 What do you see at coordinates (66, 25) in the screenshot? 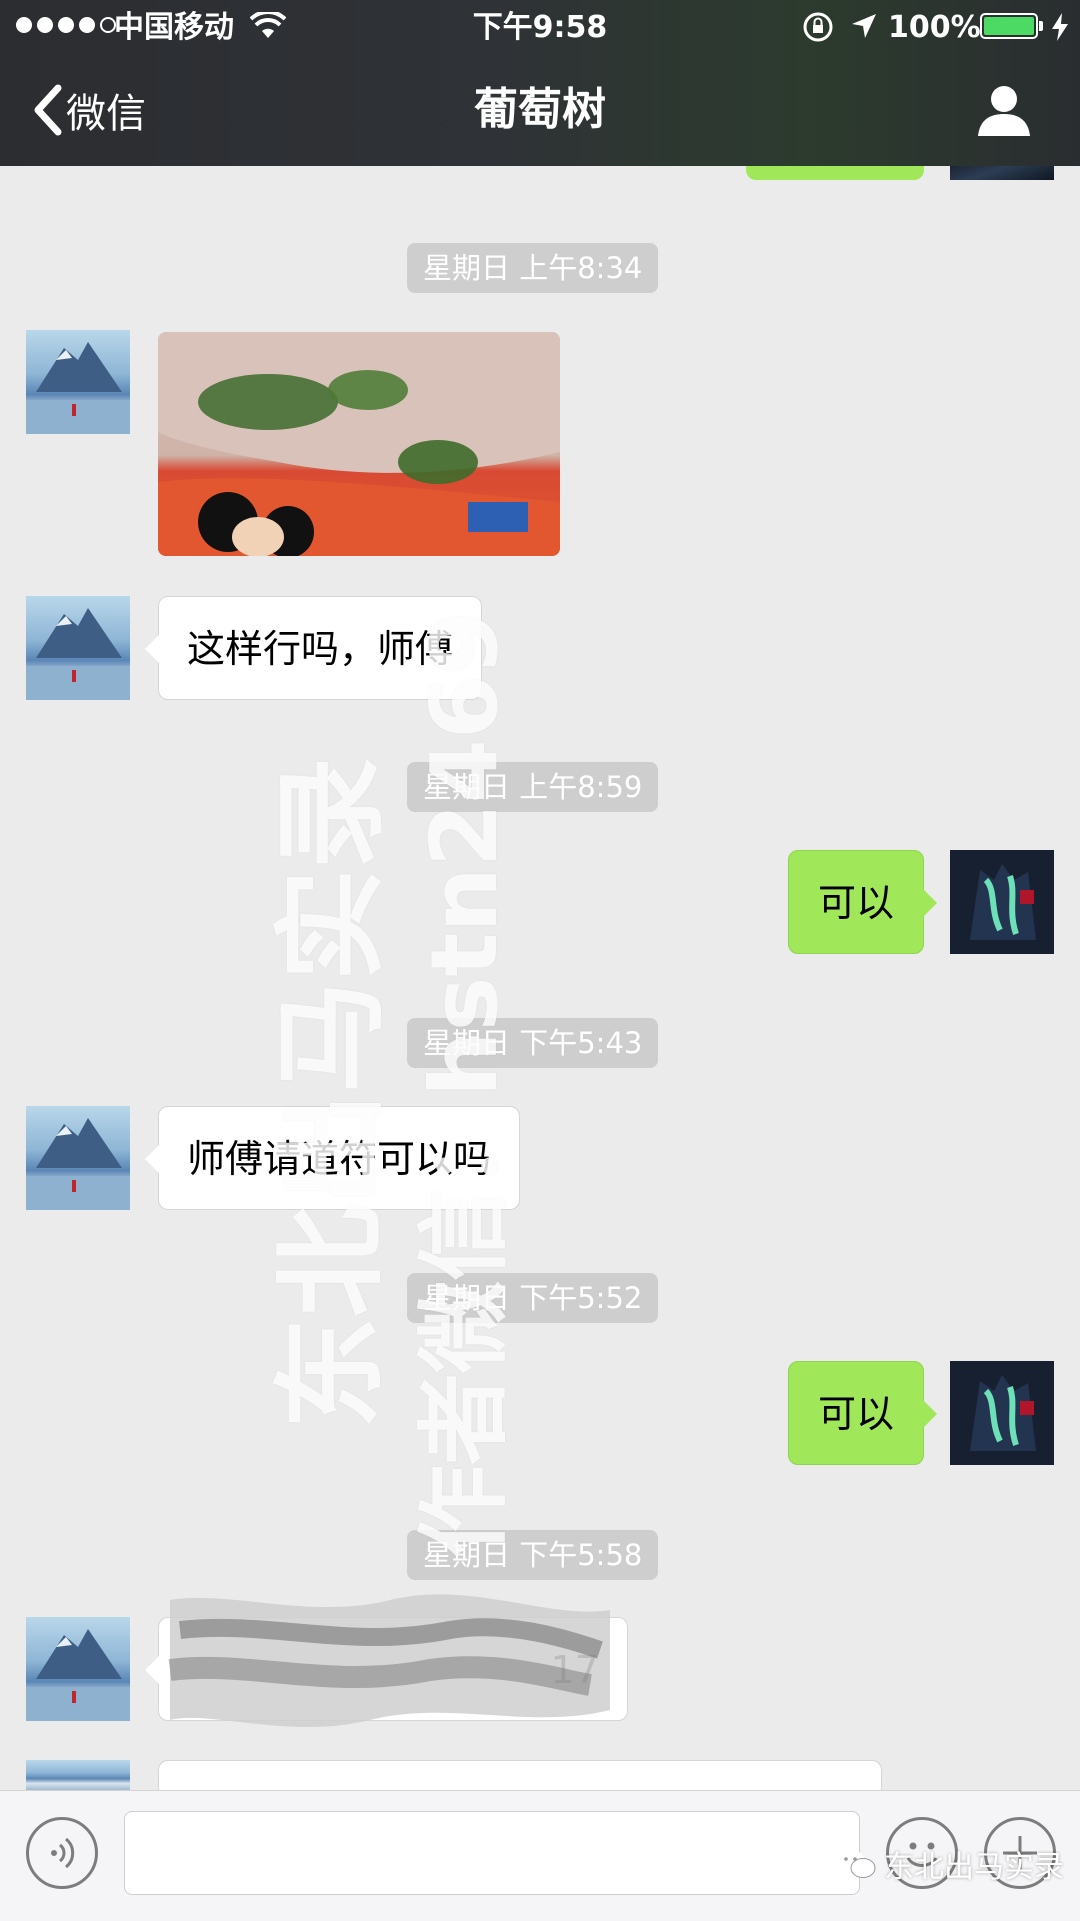
I see `signal-strength-icon` at bounding box center [66, 25].